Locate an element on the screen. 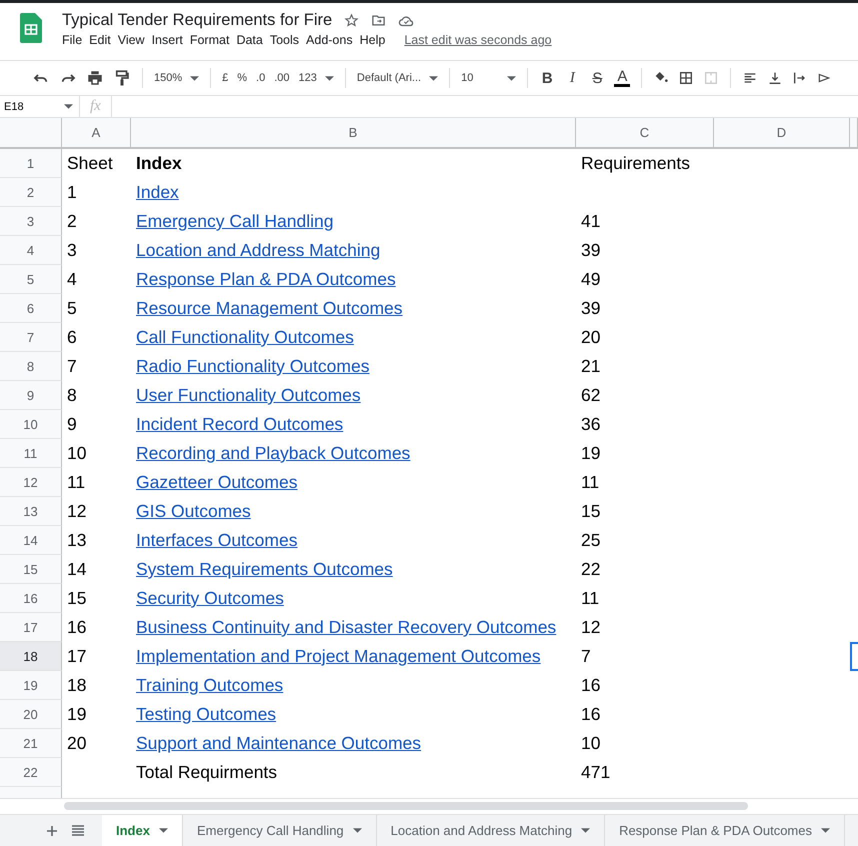 The image size is (858, 846). table-cell-text: 1 is located at coordinates (72, 192).